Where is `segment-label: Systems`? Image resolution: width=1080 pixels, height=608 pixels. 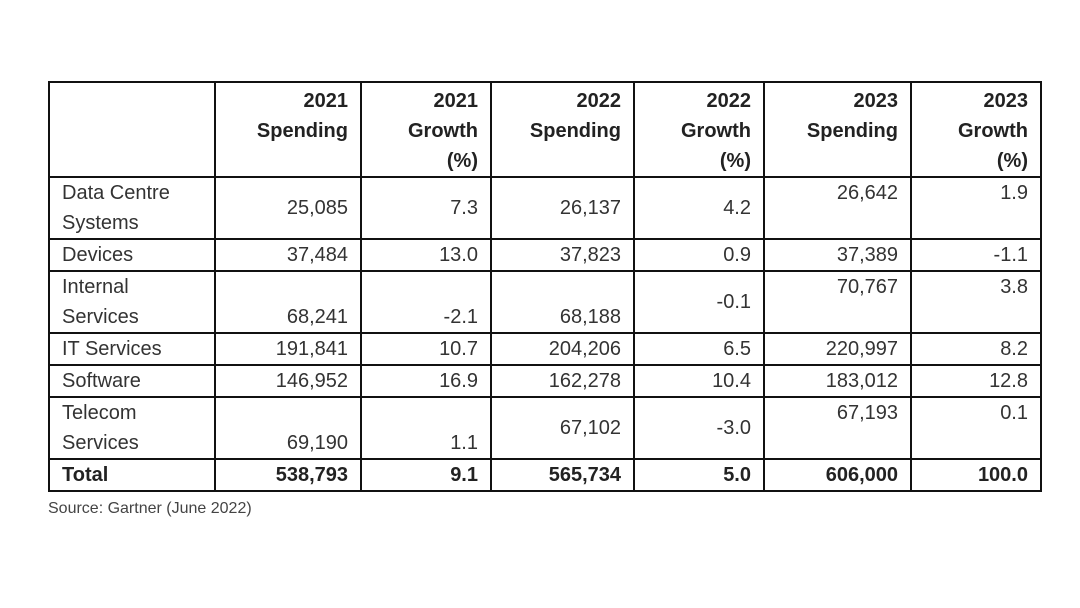
segment-label: Systems is located at coordinates (100, 223).